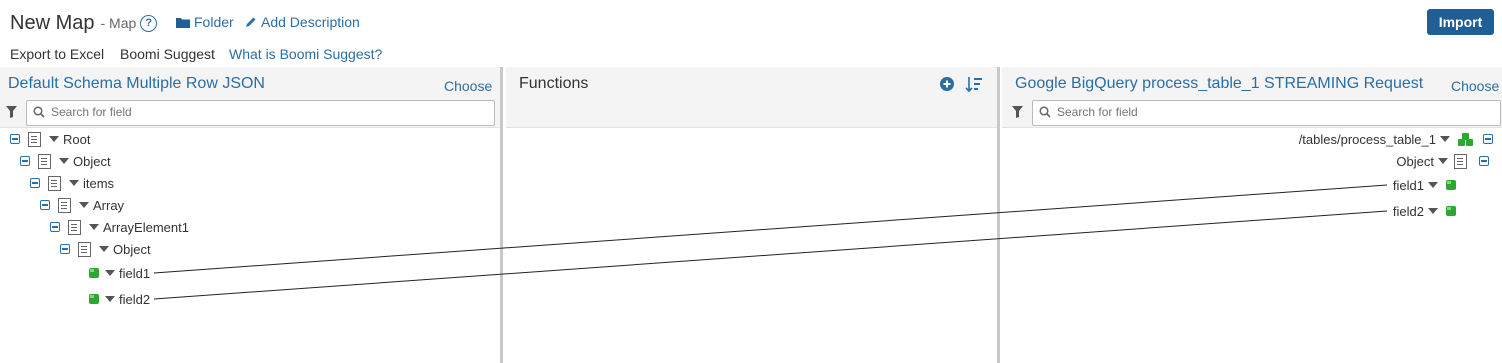 The height and width of the screenshot is (363, 1502). I want to click on tree-node-array: Array, so click(82, 205).